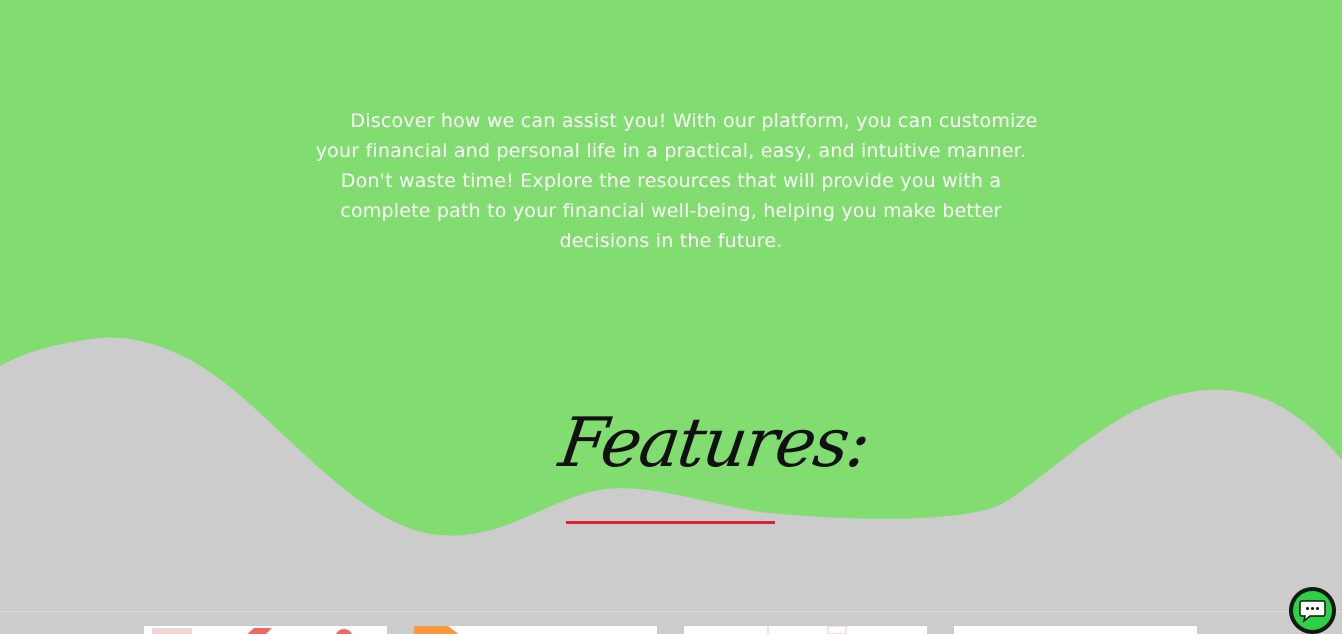 The height and width of the screenshot is (634, 1342). I want to click on chat-bubble-icon, so click(1312, 611).